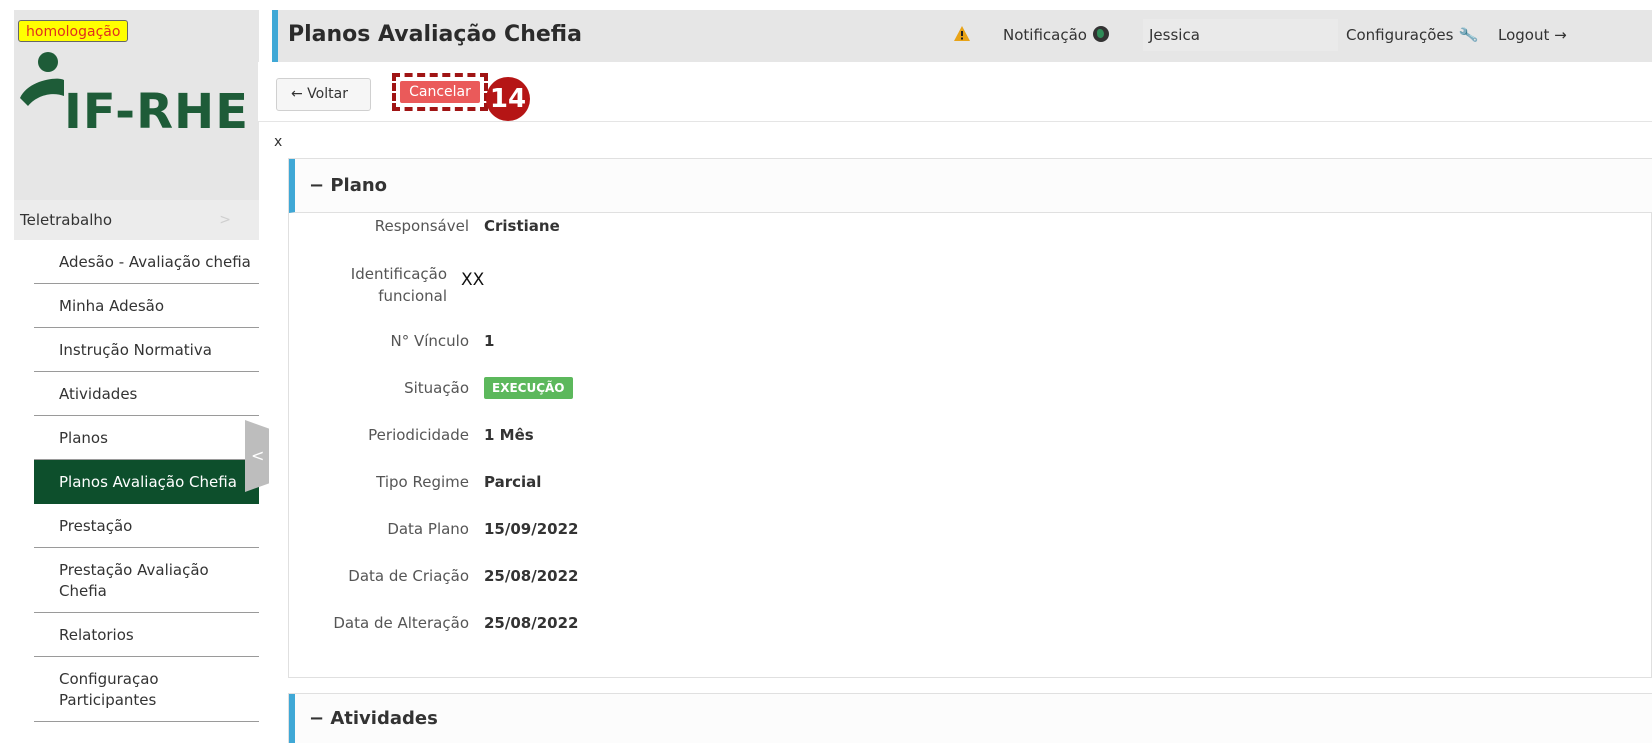 The width and height of the screenshot is (1652, 743). I want to click on field-value-situacao: EXECUÇÃO, so click(528, 387).